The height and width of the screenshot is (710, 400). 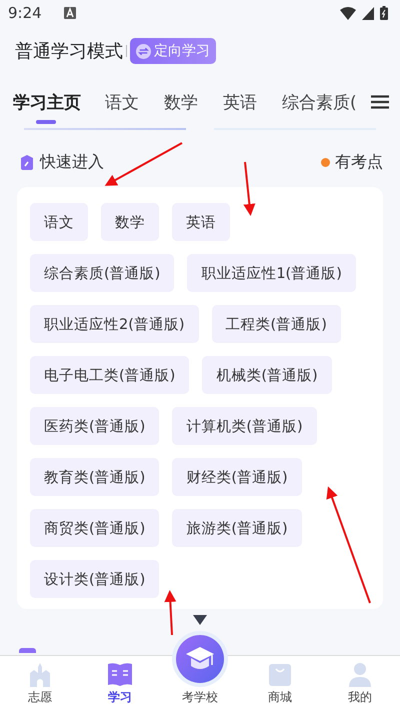 I want to click on switch-icon, so click(x=143, y=51).